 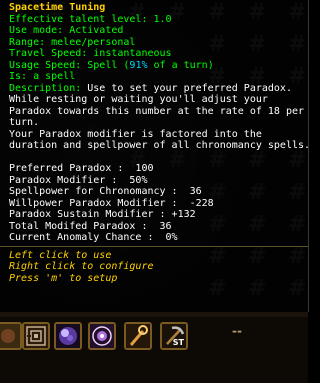 I want to click on description-line: turn., so click(x=24, y=122).